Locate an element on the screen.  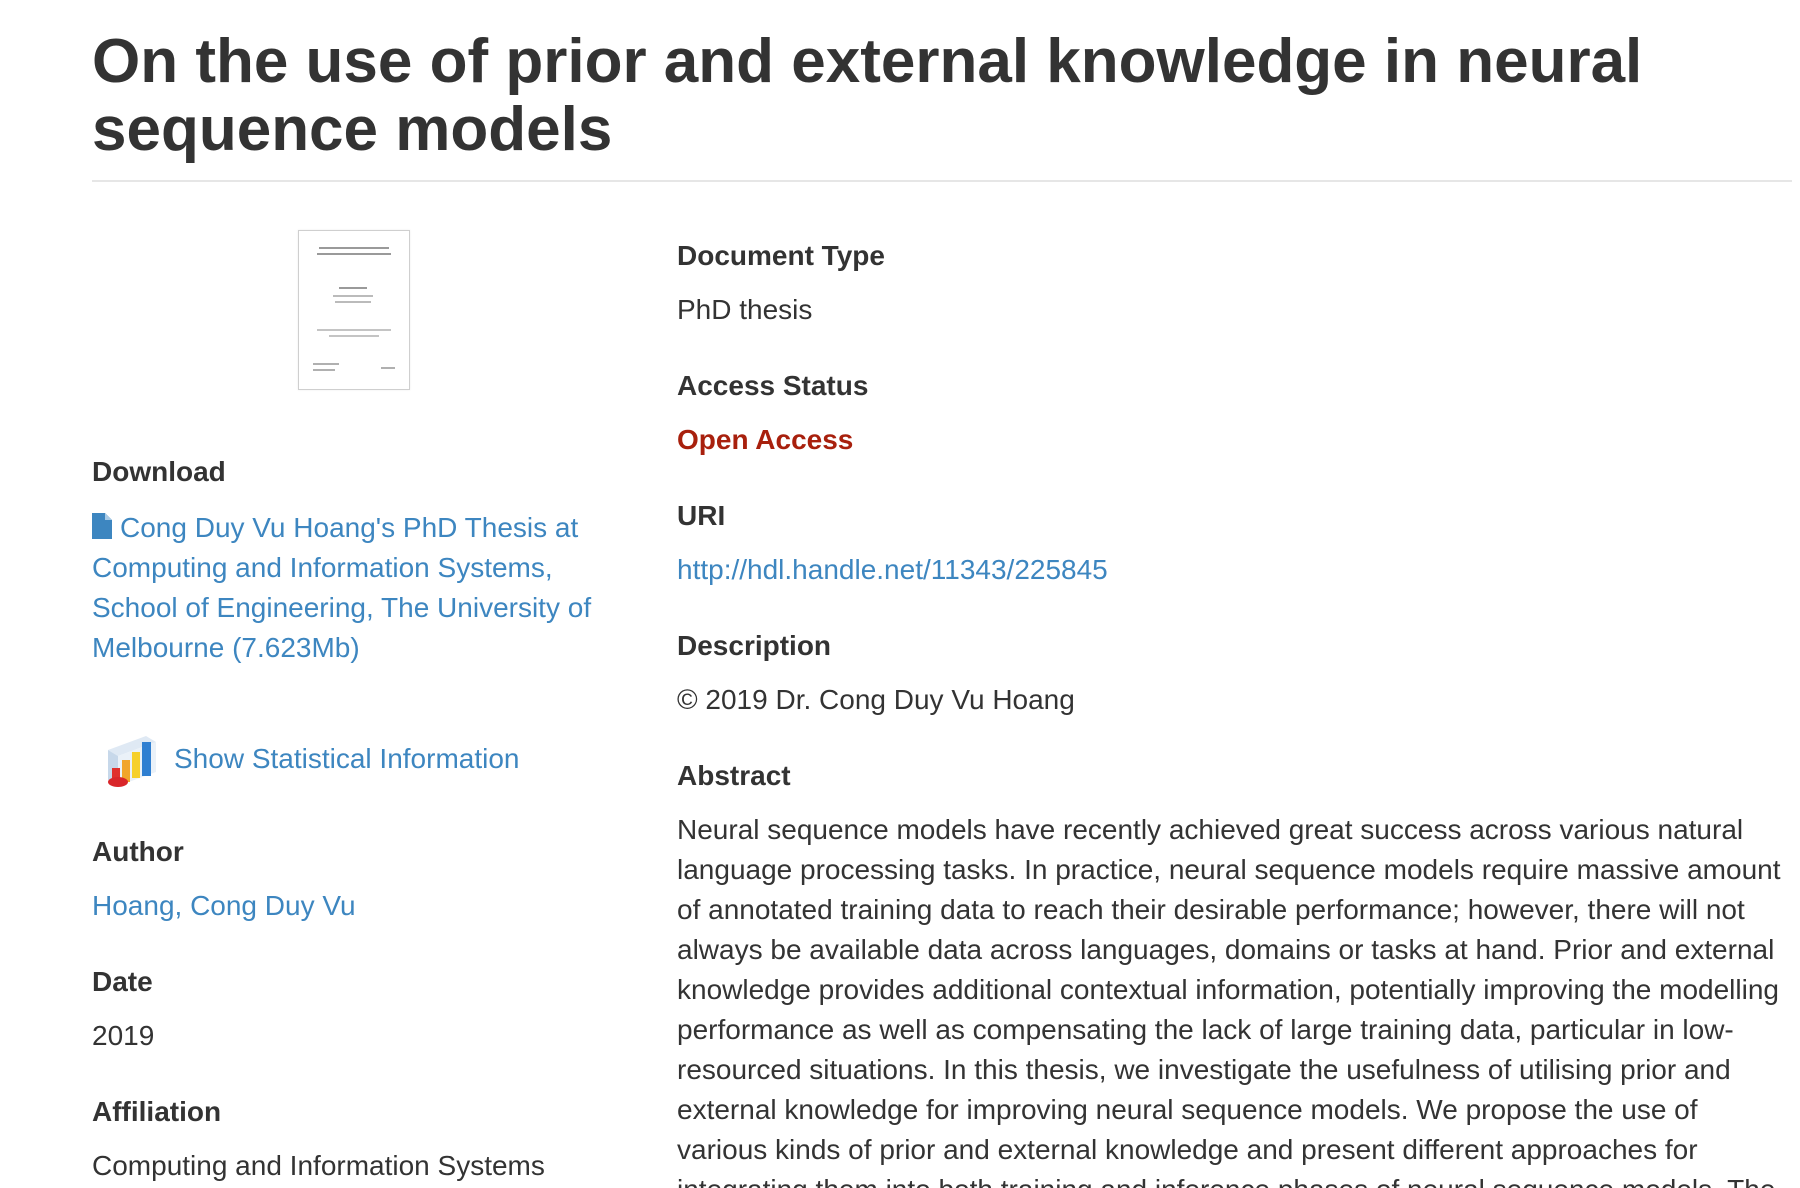
file-icon is located at coordinates (102, 526).